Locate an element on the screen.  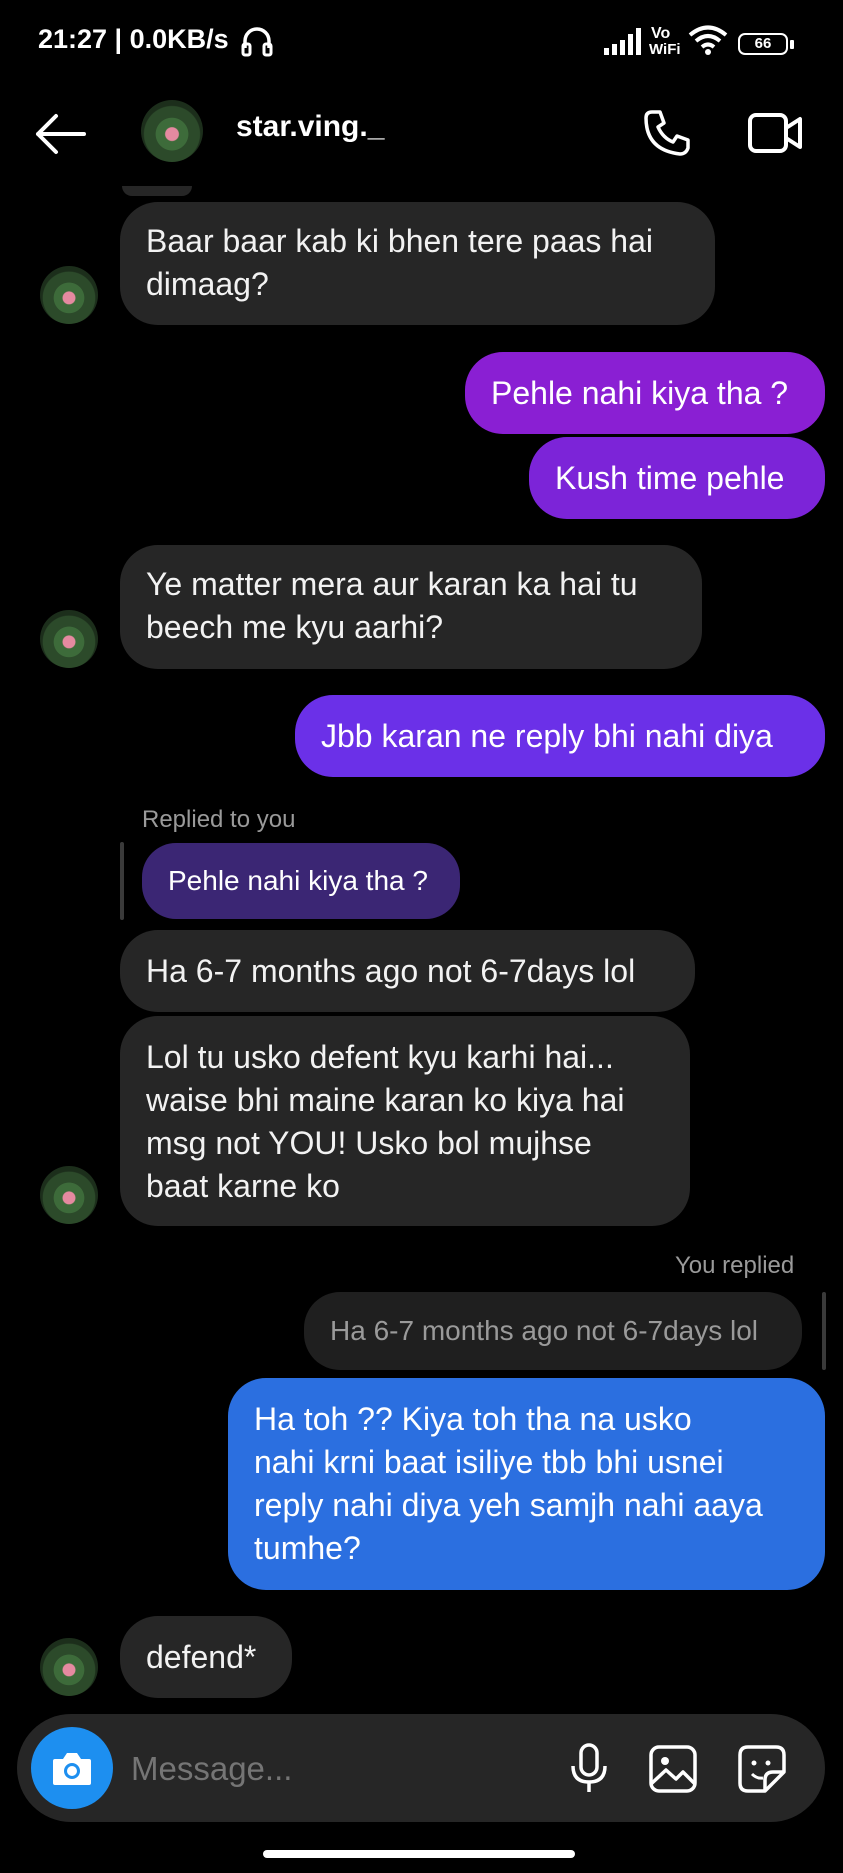
camera-button is located at coordinates (72, 1768).